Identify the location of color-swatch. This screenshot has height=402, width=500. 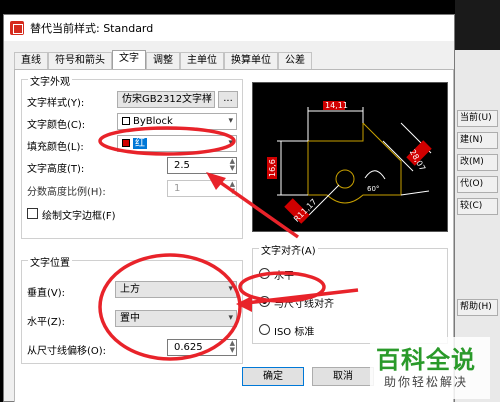
(126, 121).